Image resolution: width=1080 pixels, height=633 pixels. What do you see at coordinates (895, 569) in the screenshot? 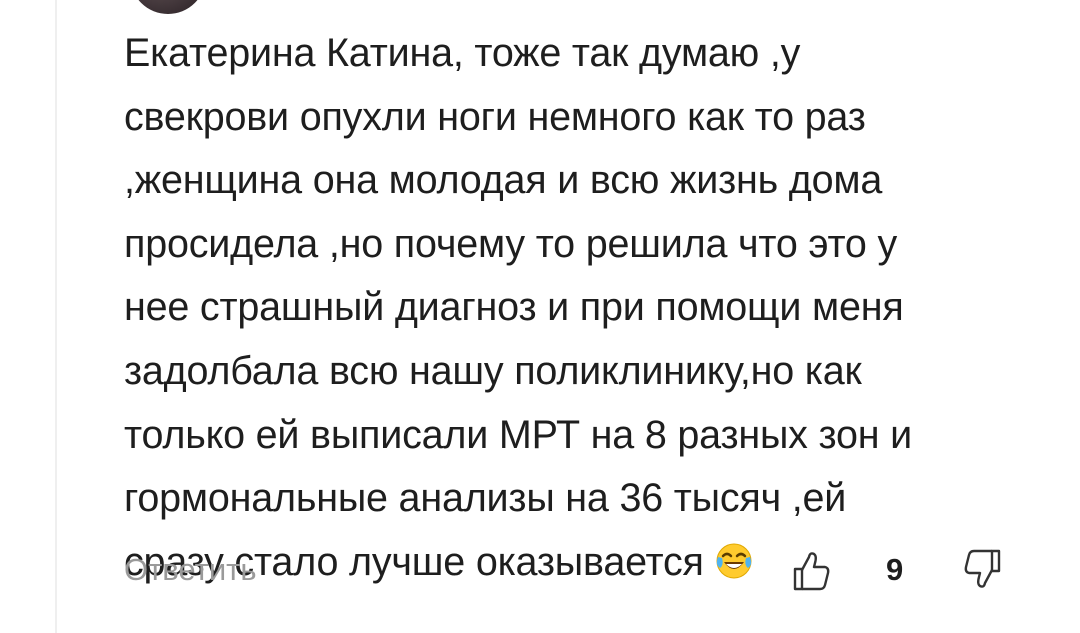
I see `like-count: 9` at bounding box center [895, 569].